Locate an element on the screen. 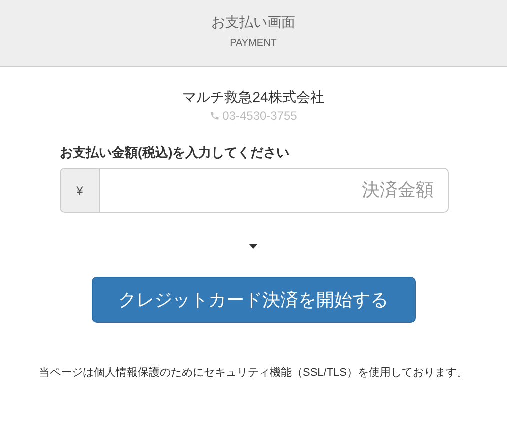  start-payment-button: クレジットカード決済を開始する is located at coordinates (254, 300).